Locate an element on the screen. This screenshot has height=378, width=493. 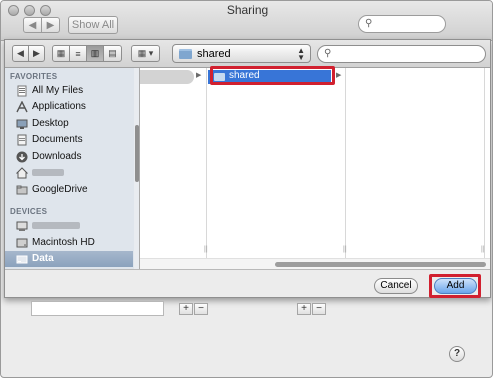
sidebar-item-label: Macintosh HD is located at coordinates (63, 242).